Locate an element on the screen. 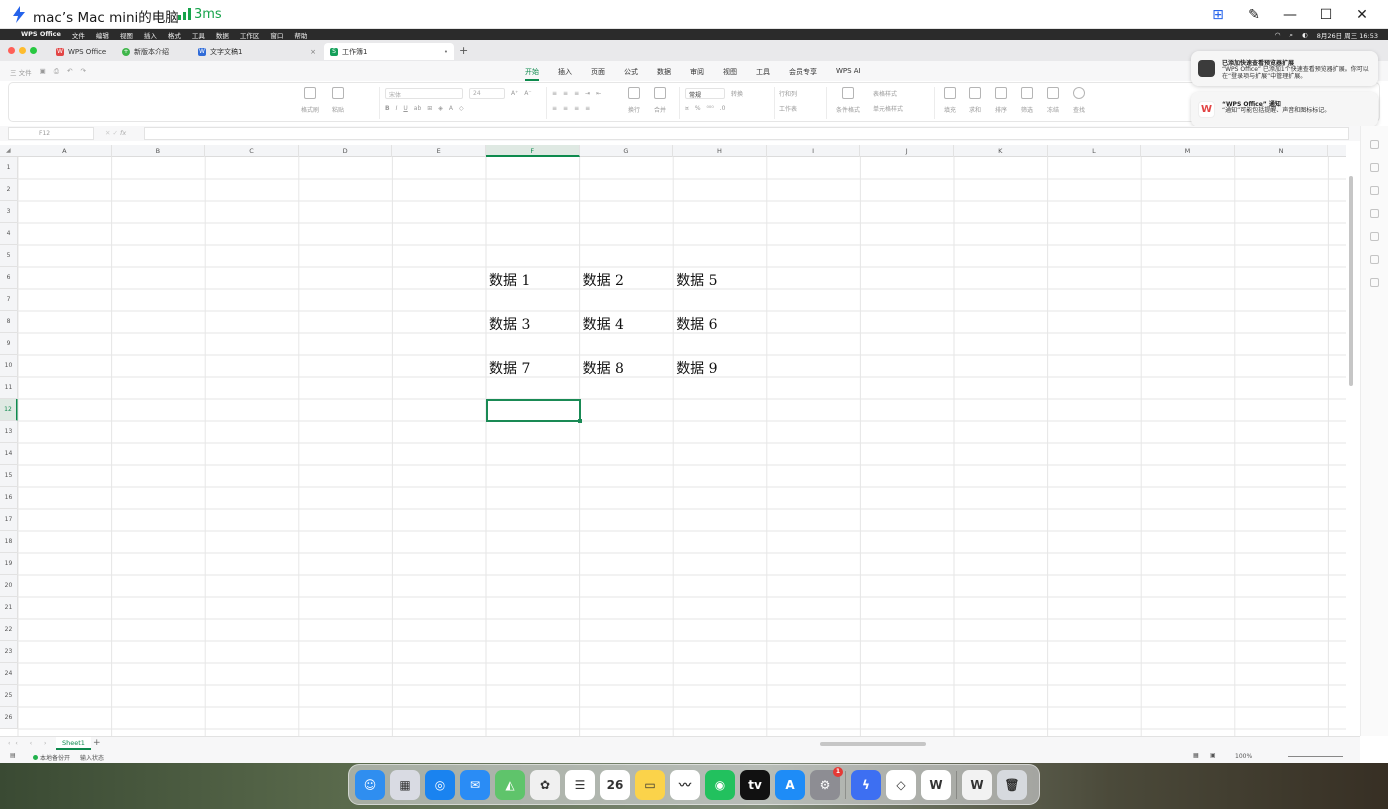 The image size is (1388, 809). row-header: 22 is located at coordinates (9, 630).